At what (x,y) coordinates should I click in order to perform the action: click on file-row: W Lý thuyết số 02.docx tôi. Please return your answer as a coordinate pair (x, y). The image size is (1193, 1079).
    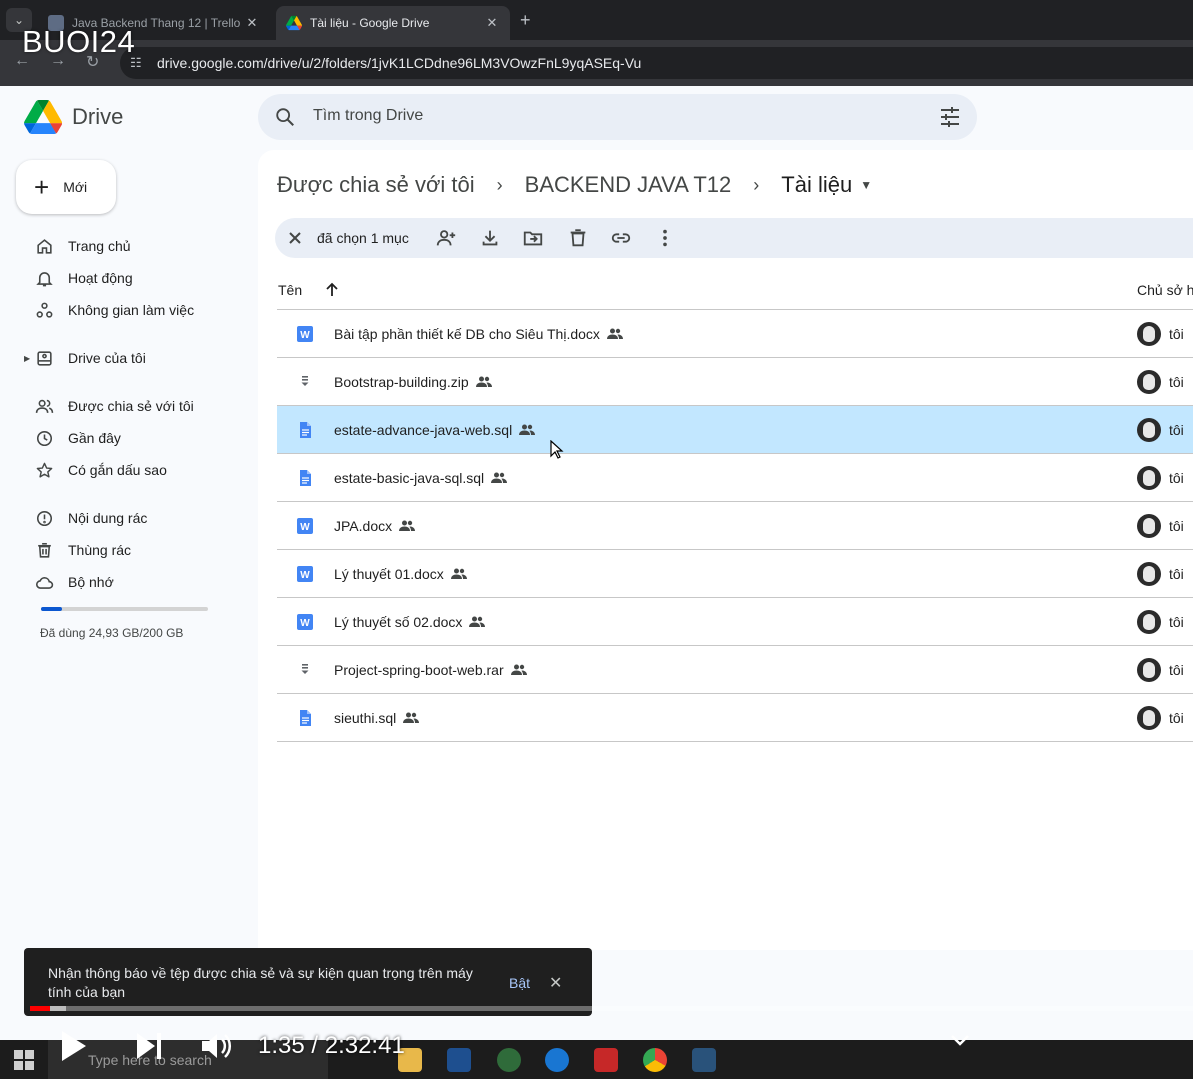
    Looking at the image, I should click on (735, 622).